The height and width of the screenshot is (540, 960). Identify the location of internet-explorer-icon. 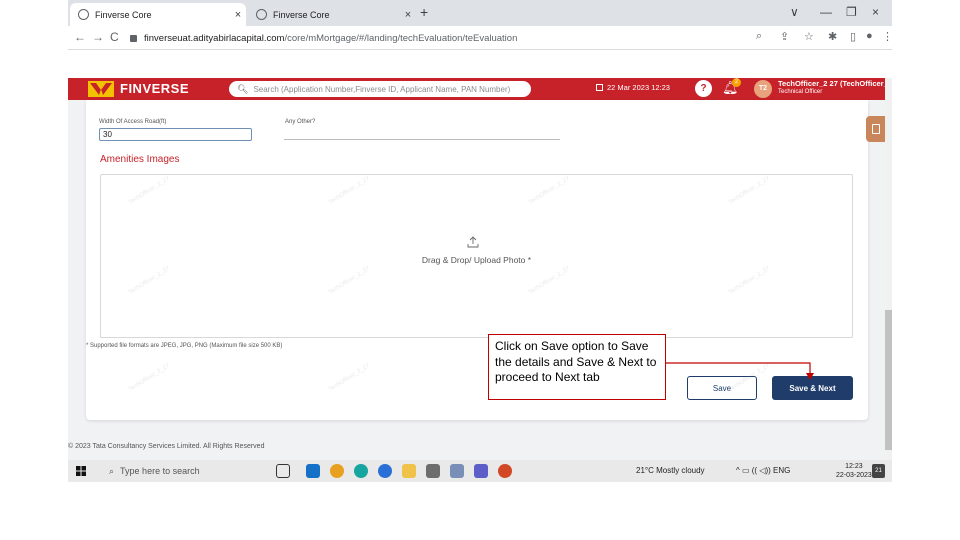
(385, 471).